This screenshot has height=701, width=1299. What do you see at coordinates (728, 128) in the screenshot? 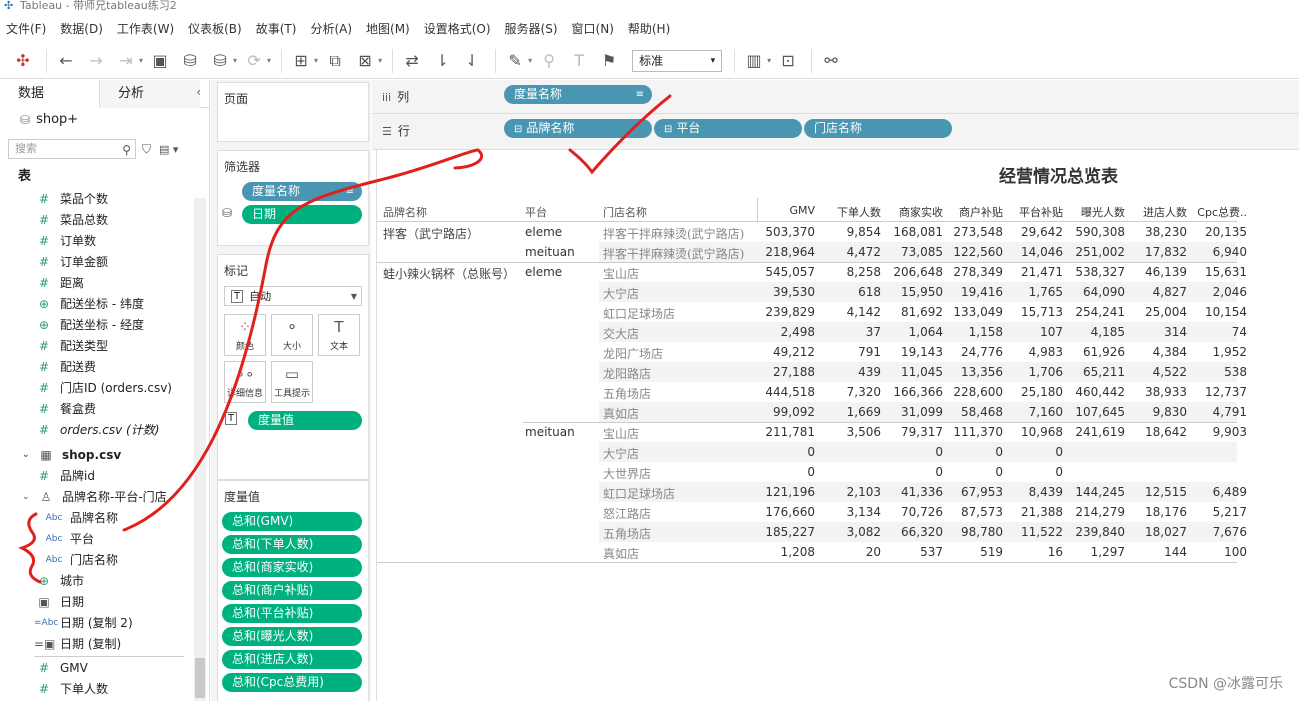
I see `row-pill-platform: ⊟ 平台` at bounding box center [728, 128].